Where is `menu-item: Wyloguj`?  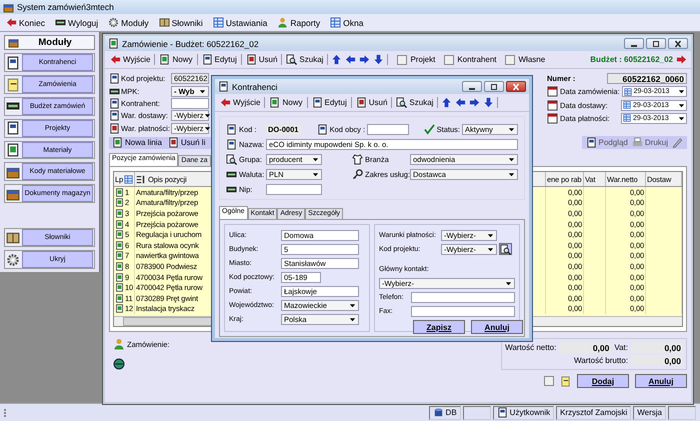
menu-item: Wyloguj is located at coordinates (76, 22).